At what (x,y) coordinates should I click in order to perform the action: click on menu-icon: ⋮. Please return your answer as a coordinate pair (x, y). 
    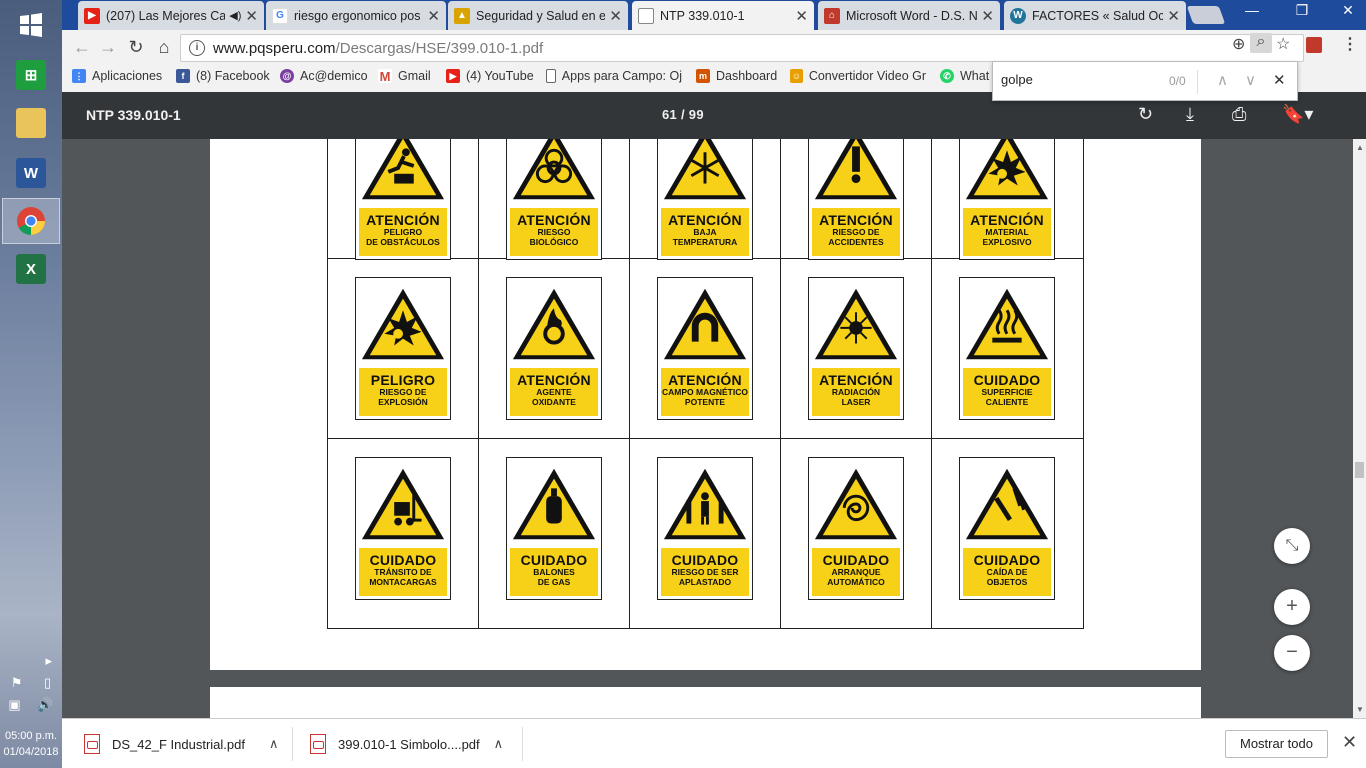
    Looking at the image, I should click on (1350, 44).